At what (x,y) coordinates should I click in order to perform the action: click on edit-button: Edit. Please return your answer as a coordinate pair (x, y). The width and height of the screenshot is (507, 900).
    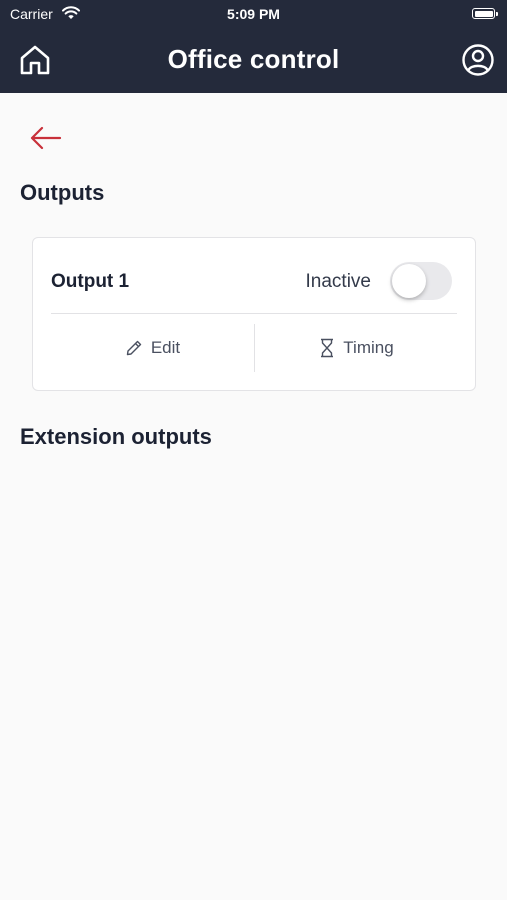
    Looking at the image, I should click on (152, 348).